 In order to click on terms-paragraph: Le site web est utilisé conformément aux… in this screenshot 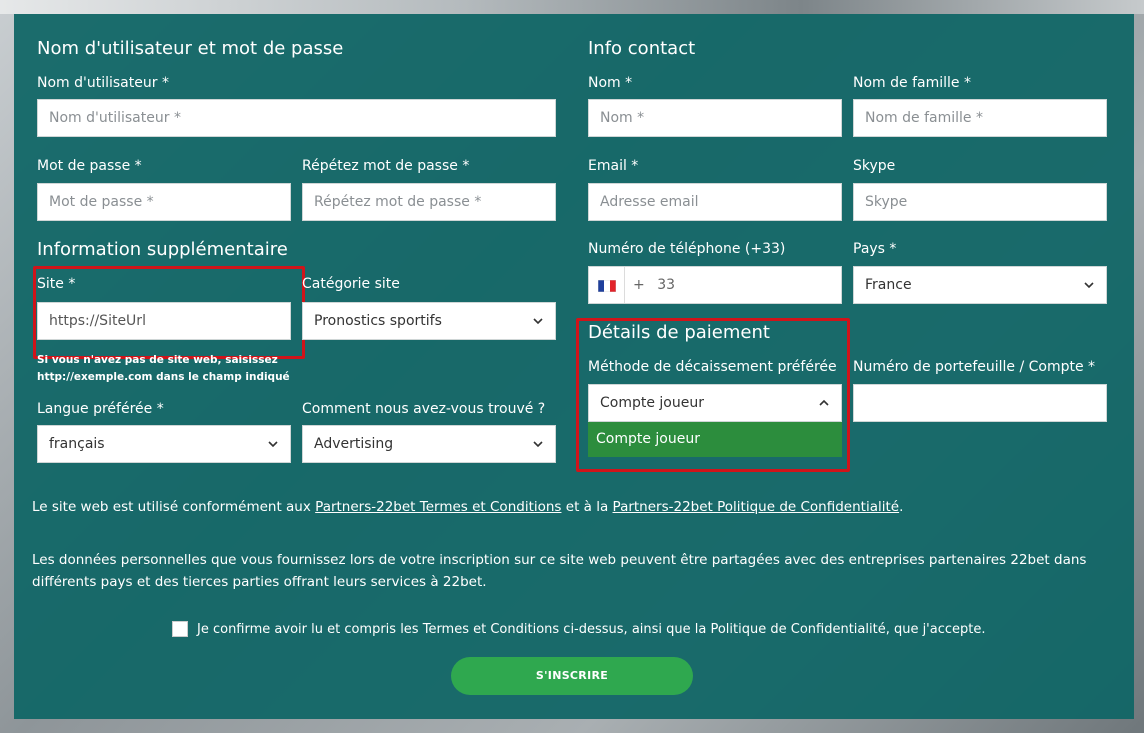, I will do `click(577, 507)`.